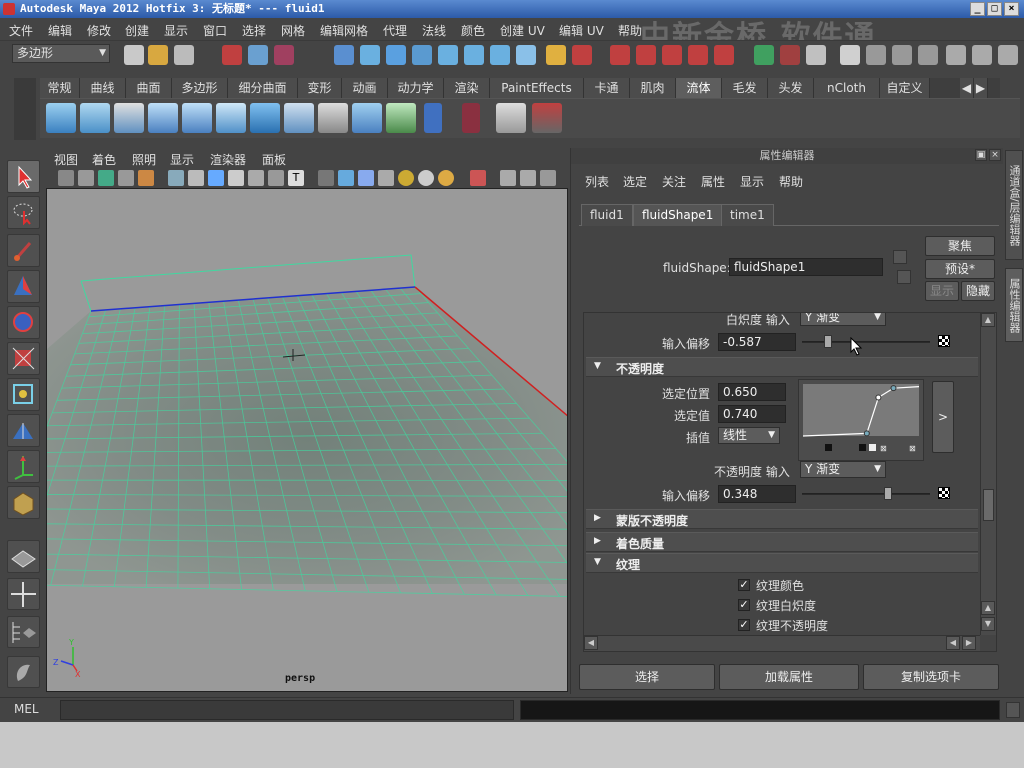 This screenshot has height=768, width=1024. Describe the element at coordinates (995, 155) in the screenshot. I see `panel-close-icon: ×` at that location.